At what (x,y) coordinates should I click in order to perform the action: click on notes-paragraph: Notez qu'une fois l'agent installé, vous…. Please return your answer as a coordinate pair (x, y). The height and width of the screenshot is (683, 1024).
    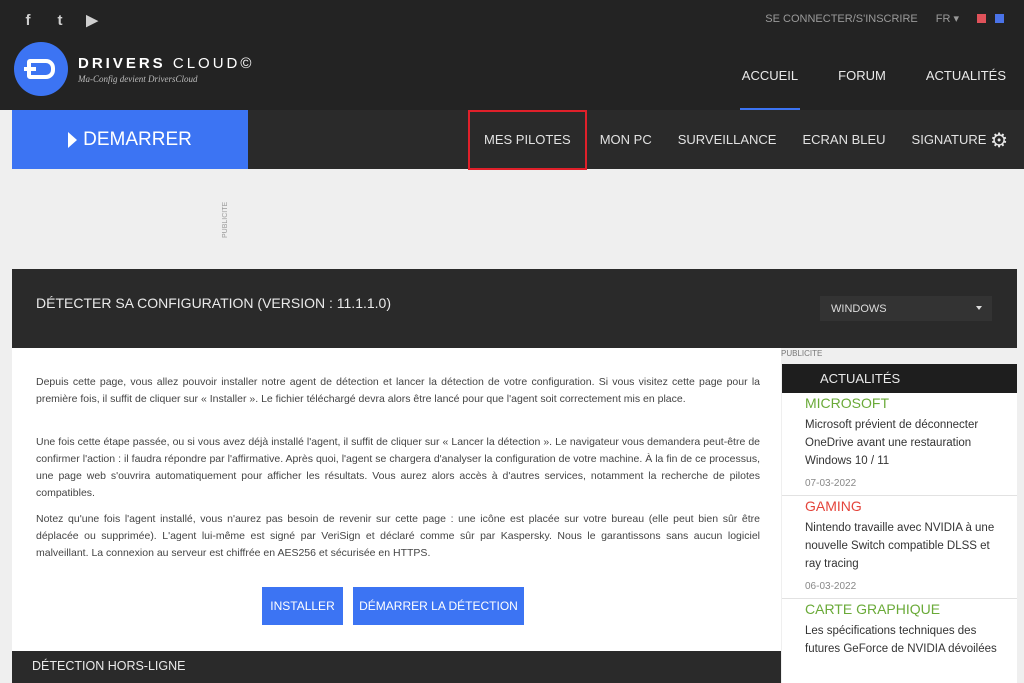
    Looking at the image, I should click on (398, 536).